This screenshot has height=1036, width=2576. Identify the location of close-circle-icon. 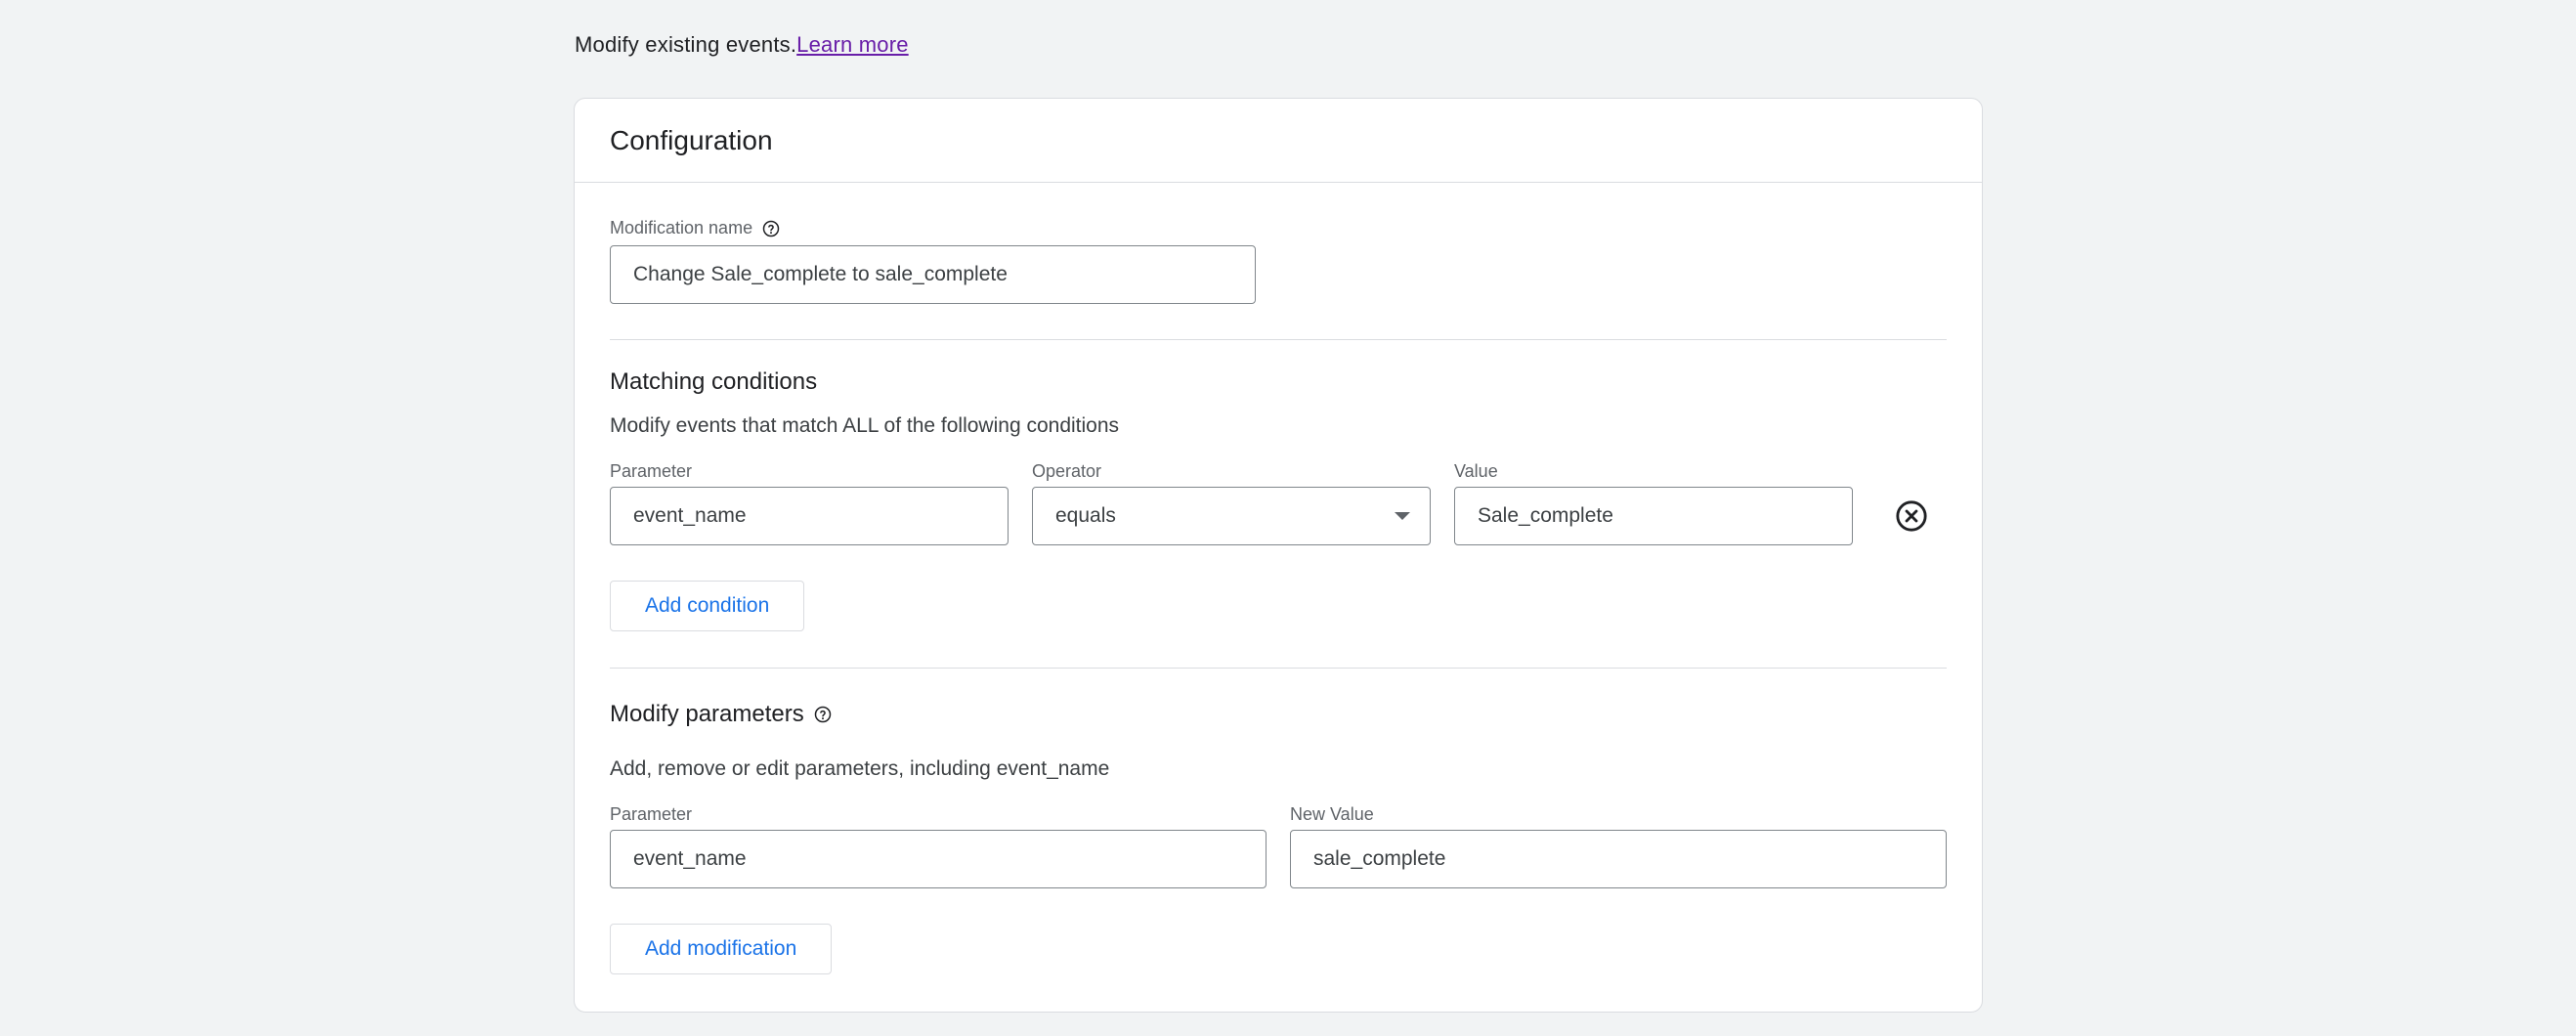
(1912, 516).